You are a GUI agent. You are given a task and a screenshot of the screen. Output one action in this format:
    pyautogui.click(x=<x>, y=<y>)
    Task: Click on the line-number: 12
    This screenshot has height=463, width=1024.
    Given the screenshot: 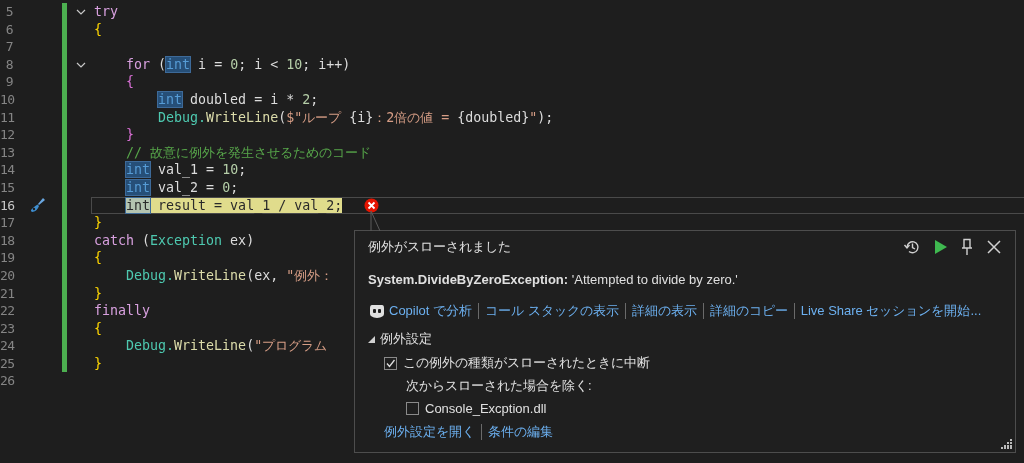 What is the action you would take?
    pyautogui.click(x=6, y=135)
    